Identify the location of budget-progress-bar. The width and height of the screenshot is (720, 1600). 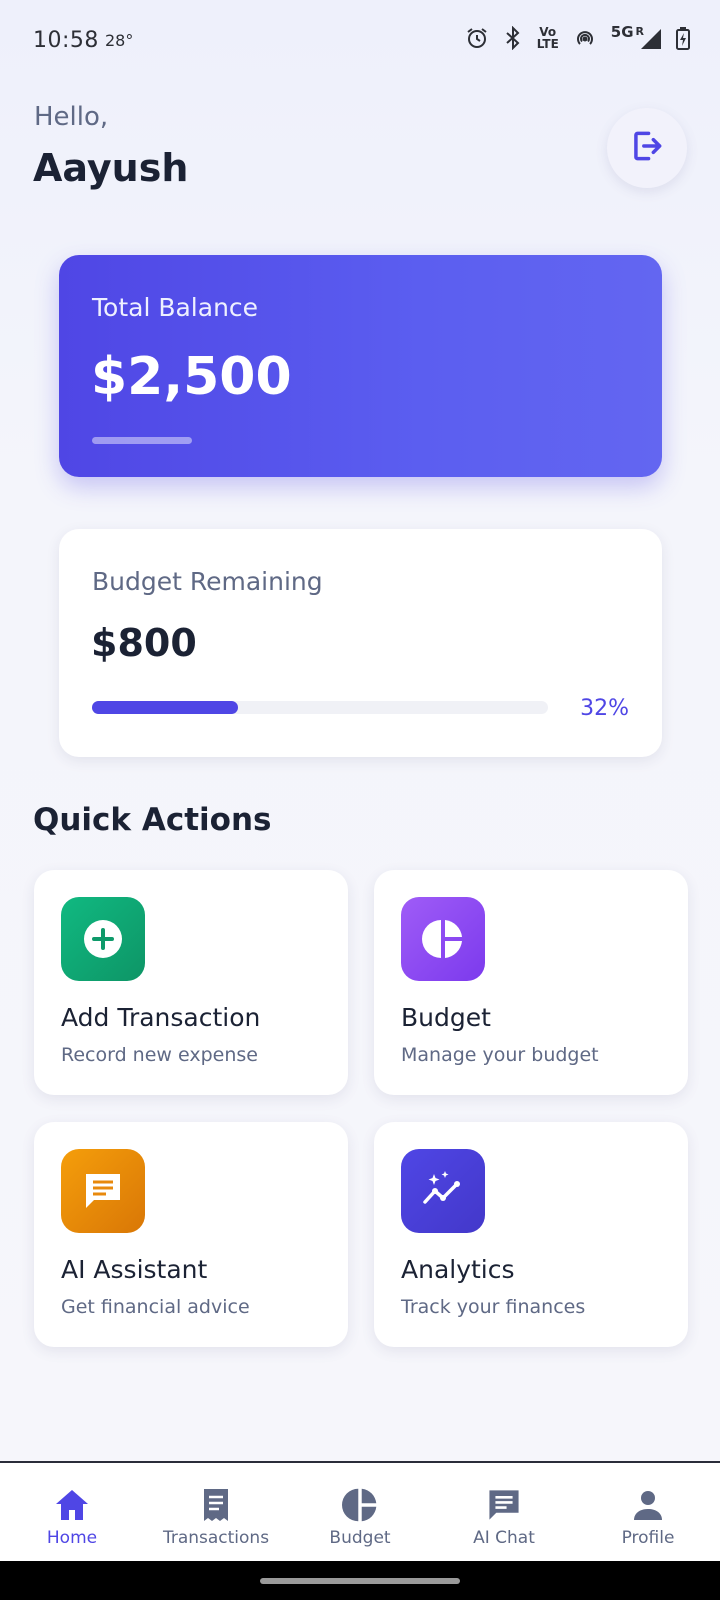
(320, 707).